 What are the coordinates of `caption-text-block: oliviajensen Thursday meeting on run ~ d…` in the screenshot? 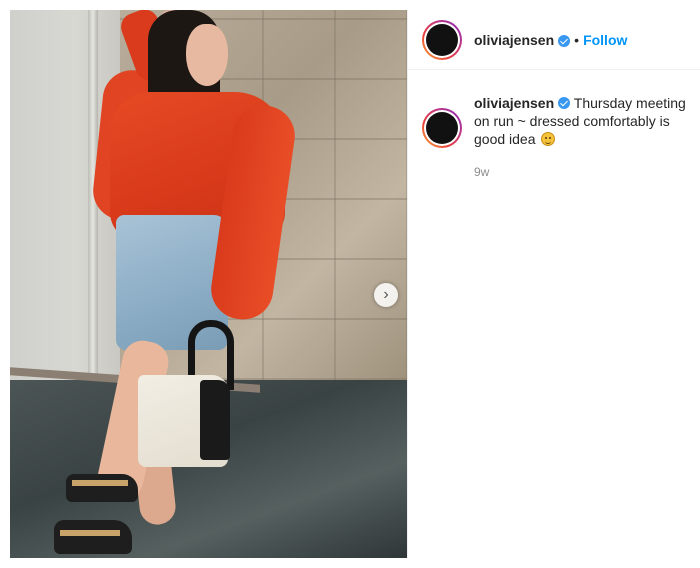 It's located at (586, 121).